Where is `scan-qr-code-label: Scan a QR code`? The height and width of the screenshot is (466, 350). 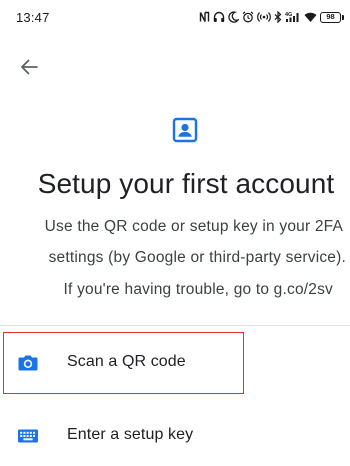 scan-qr-code-label: Scan a QR code is located at coordinates (126, 361).